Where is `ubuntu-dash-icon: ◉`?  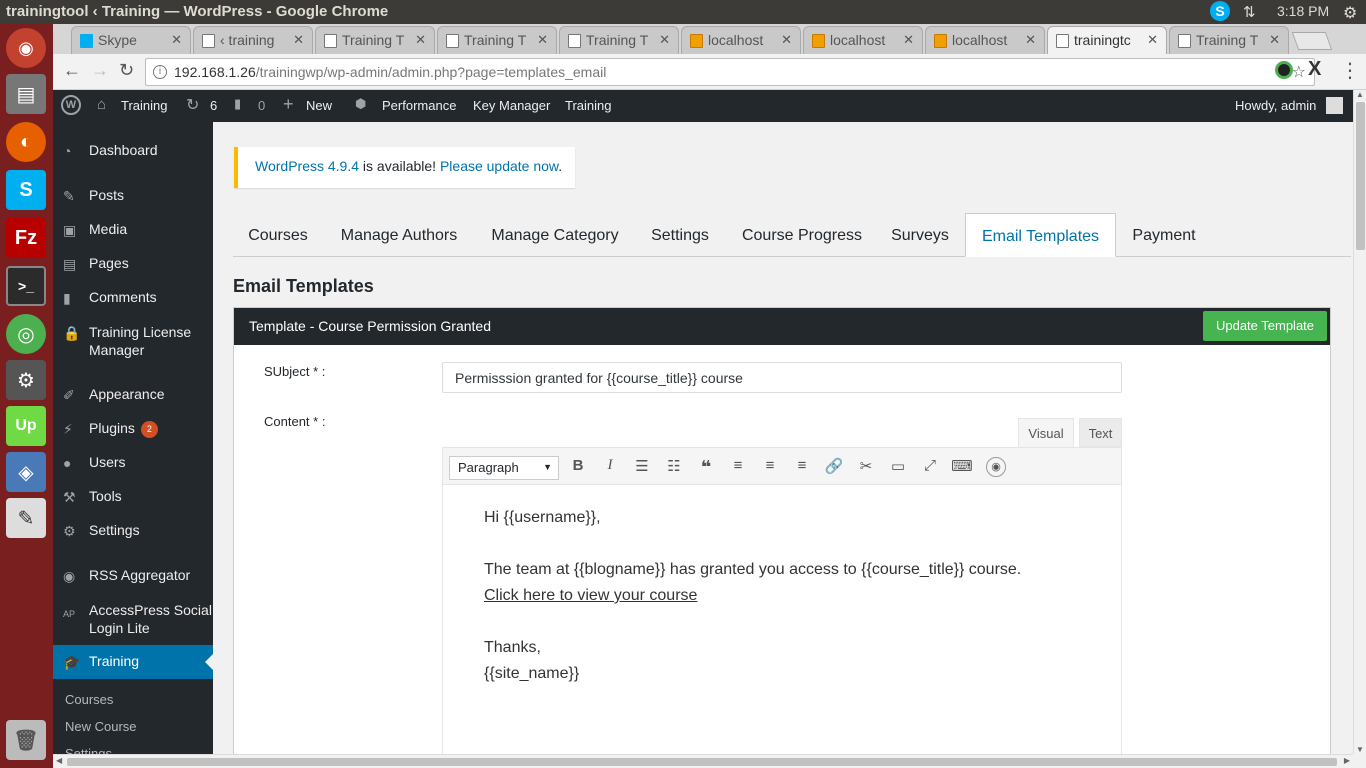
ubuntu-dash-icon: ◉ is located at coordinates (26, 48).